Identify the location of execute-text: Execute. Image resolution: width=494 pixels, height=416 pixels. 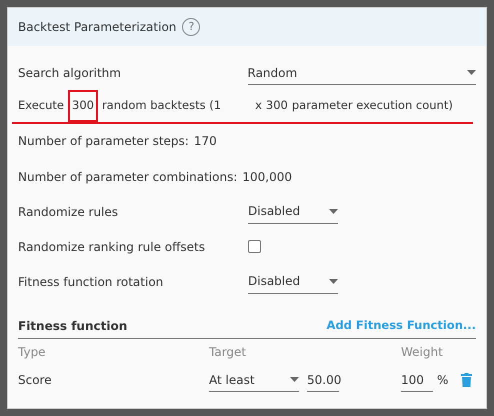
(41, 105).